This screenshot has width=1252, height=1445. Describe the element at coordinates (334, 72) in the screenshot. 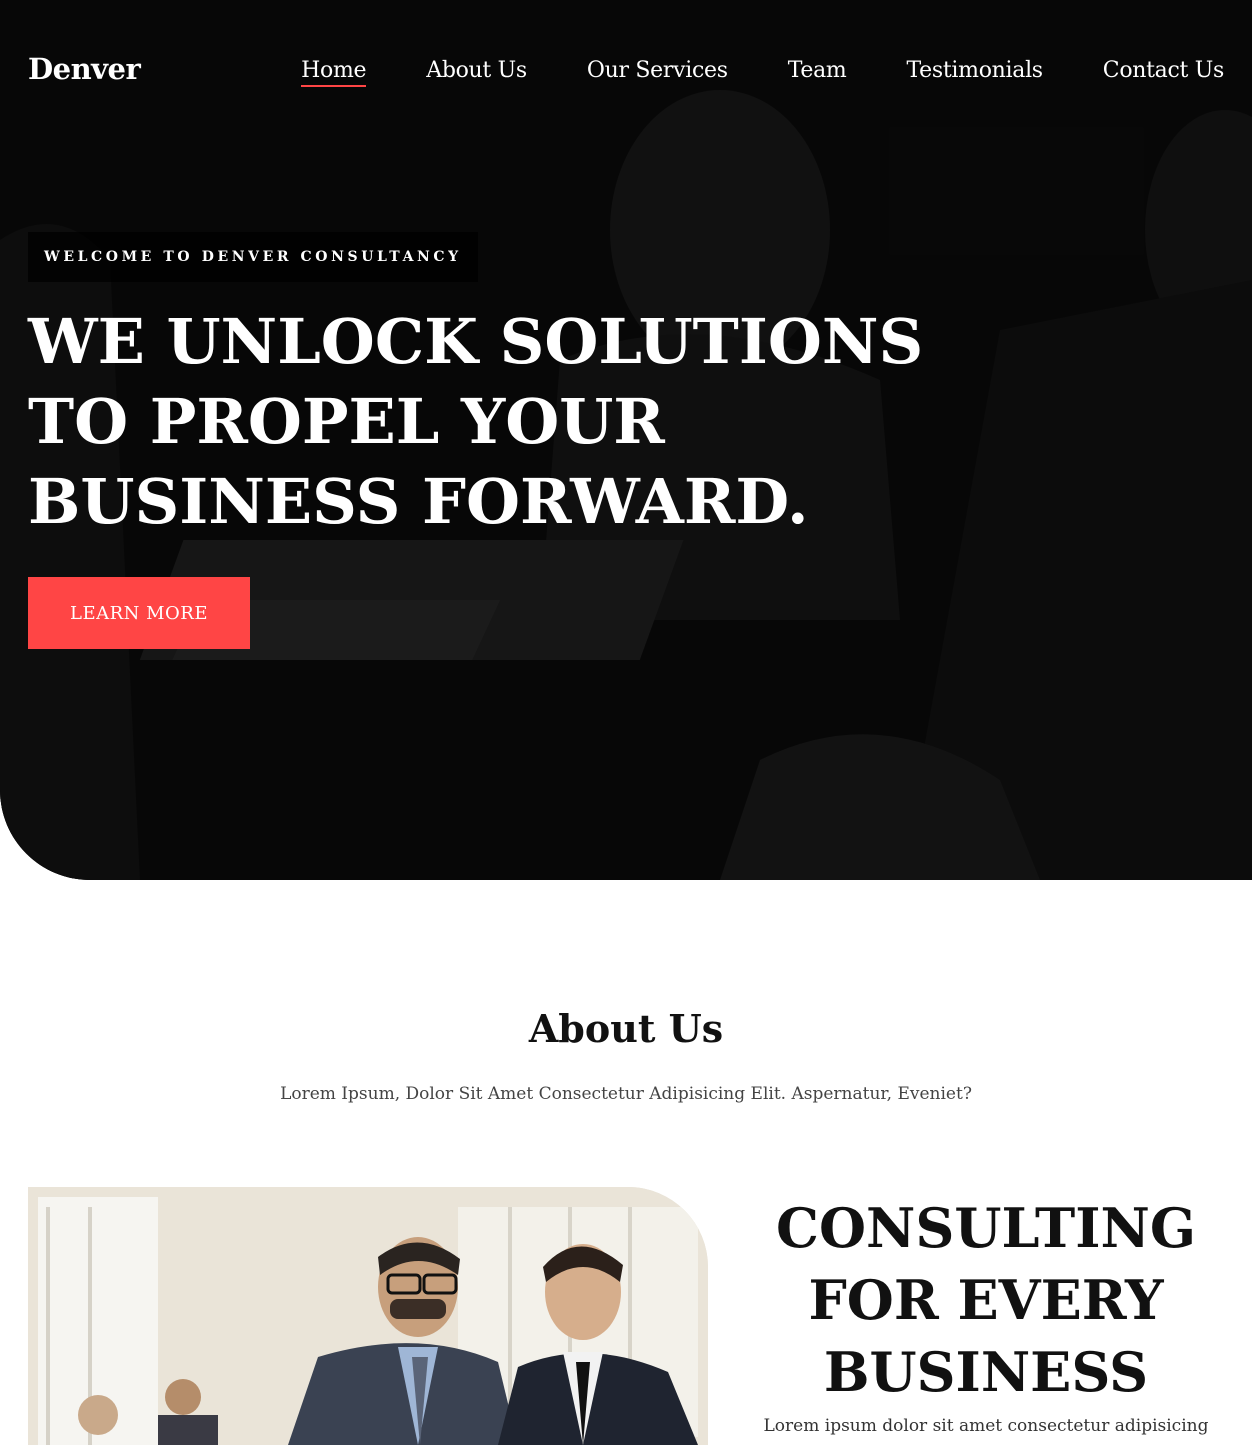

I see `nav-item-home: Home` at that location.